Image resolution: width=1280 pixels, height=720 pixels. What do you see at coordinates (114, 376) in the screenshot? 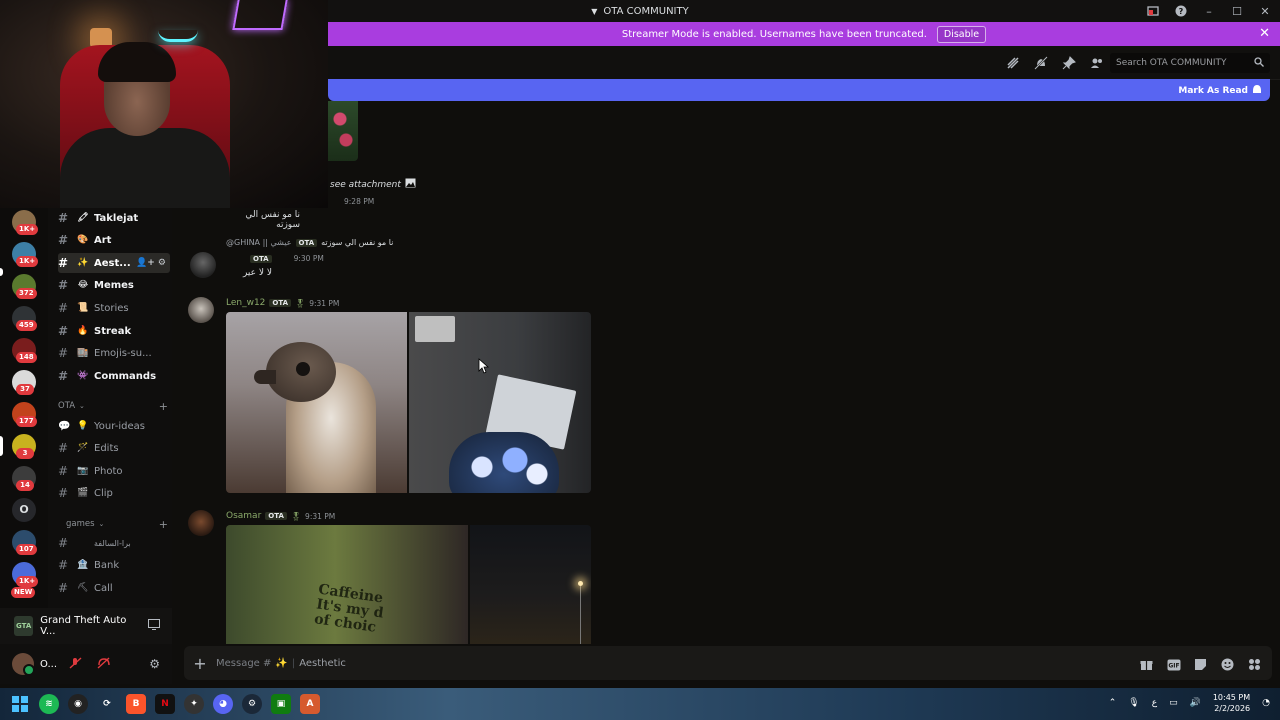
I see `channel-commands: # 👾 Commands` at bounding box center [114, 376].